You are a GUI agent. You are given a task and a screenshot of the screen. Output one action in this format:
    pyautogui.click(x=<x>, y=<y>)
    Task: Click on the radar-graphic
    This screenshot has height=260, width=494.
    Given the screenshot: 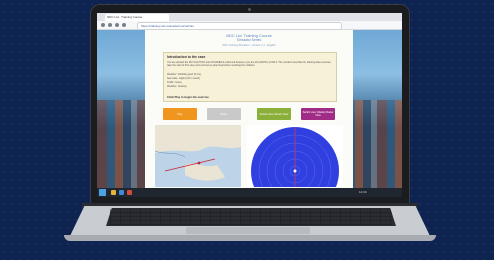 What is the action you would take?
    pyautogui.click(x=295, y=157)
    